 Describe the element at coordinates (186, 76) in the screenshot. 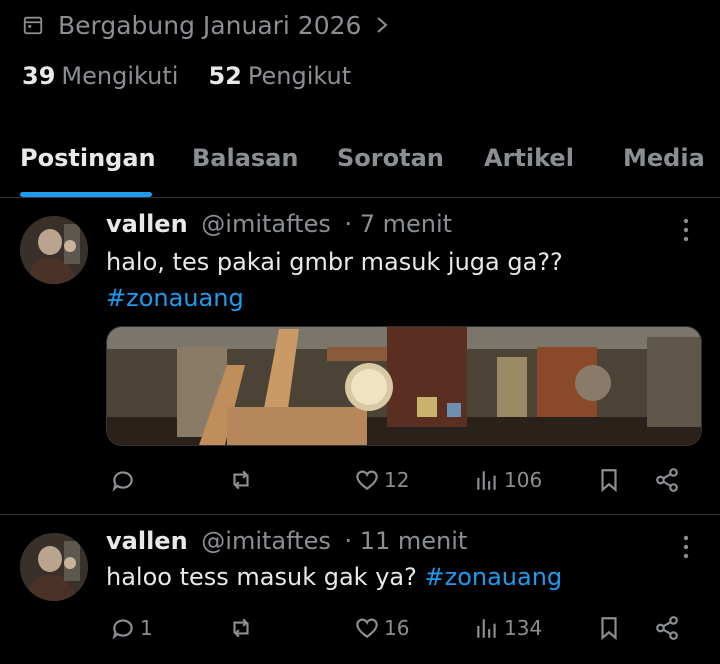

I see `follow-stats: 39 Mengikuti 52 Pengikut` at that location.